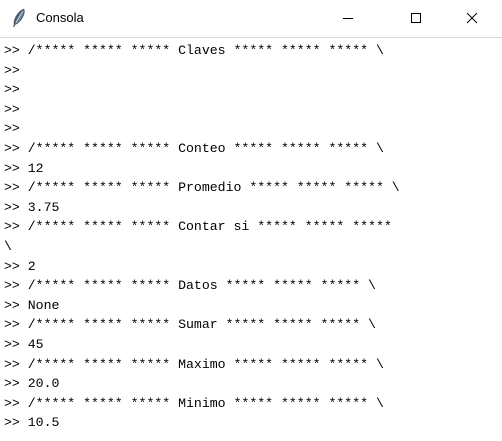 This screenshot has height=441, width=502. I want to click on feather-icon, so click(19, 18).